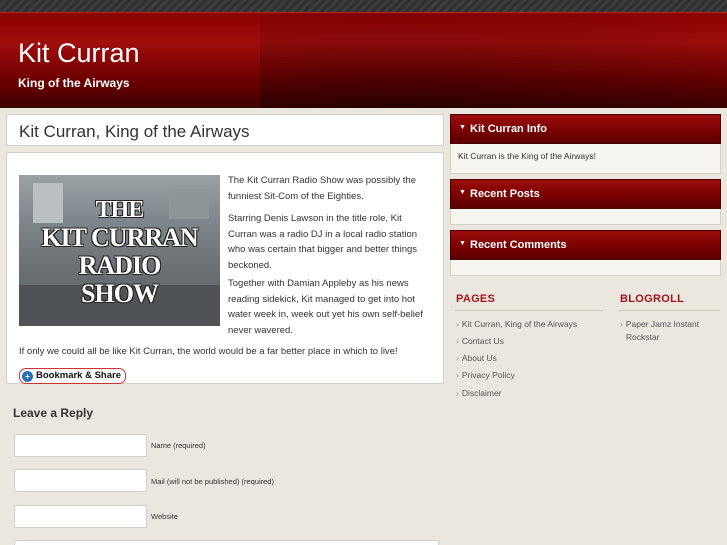 The width and height of the screenshot is (727, 545). What do you see at coordinates (178, 445) in the screenshot?
I see `name-field-label: Name (required)` at bounding box center [178, 445].